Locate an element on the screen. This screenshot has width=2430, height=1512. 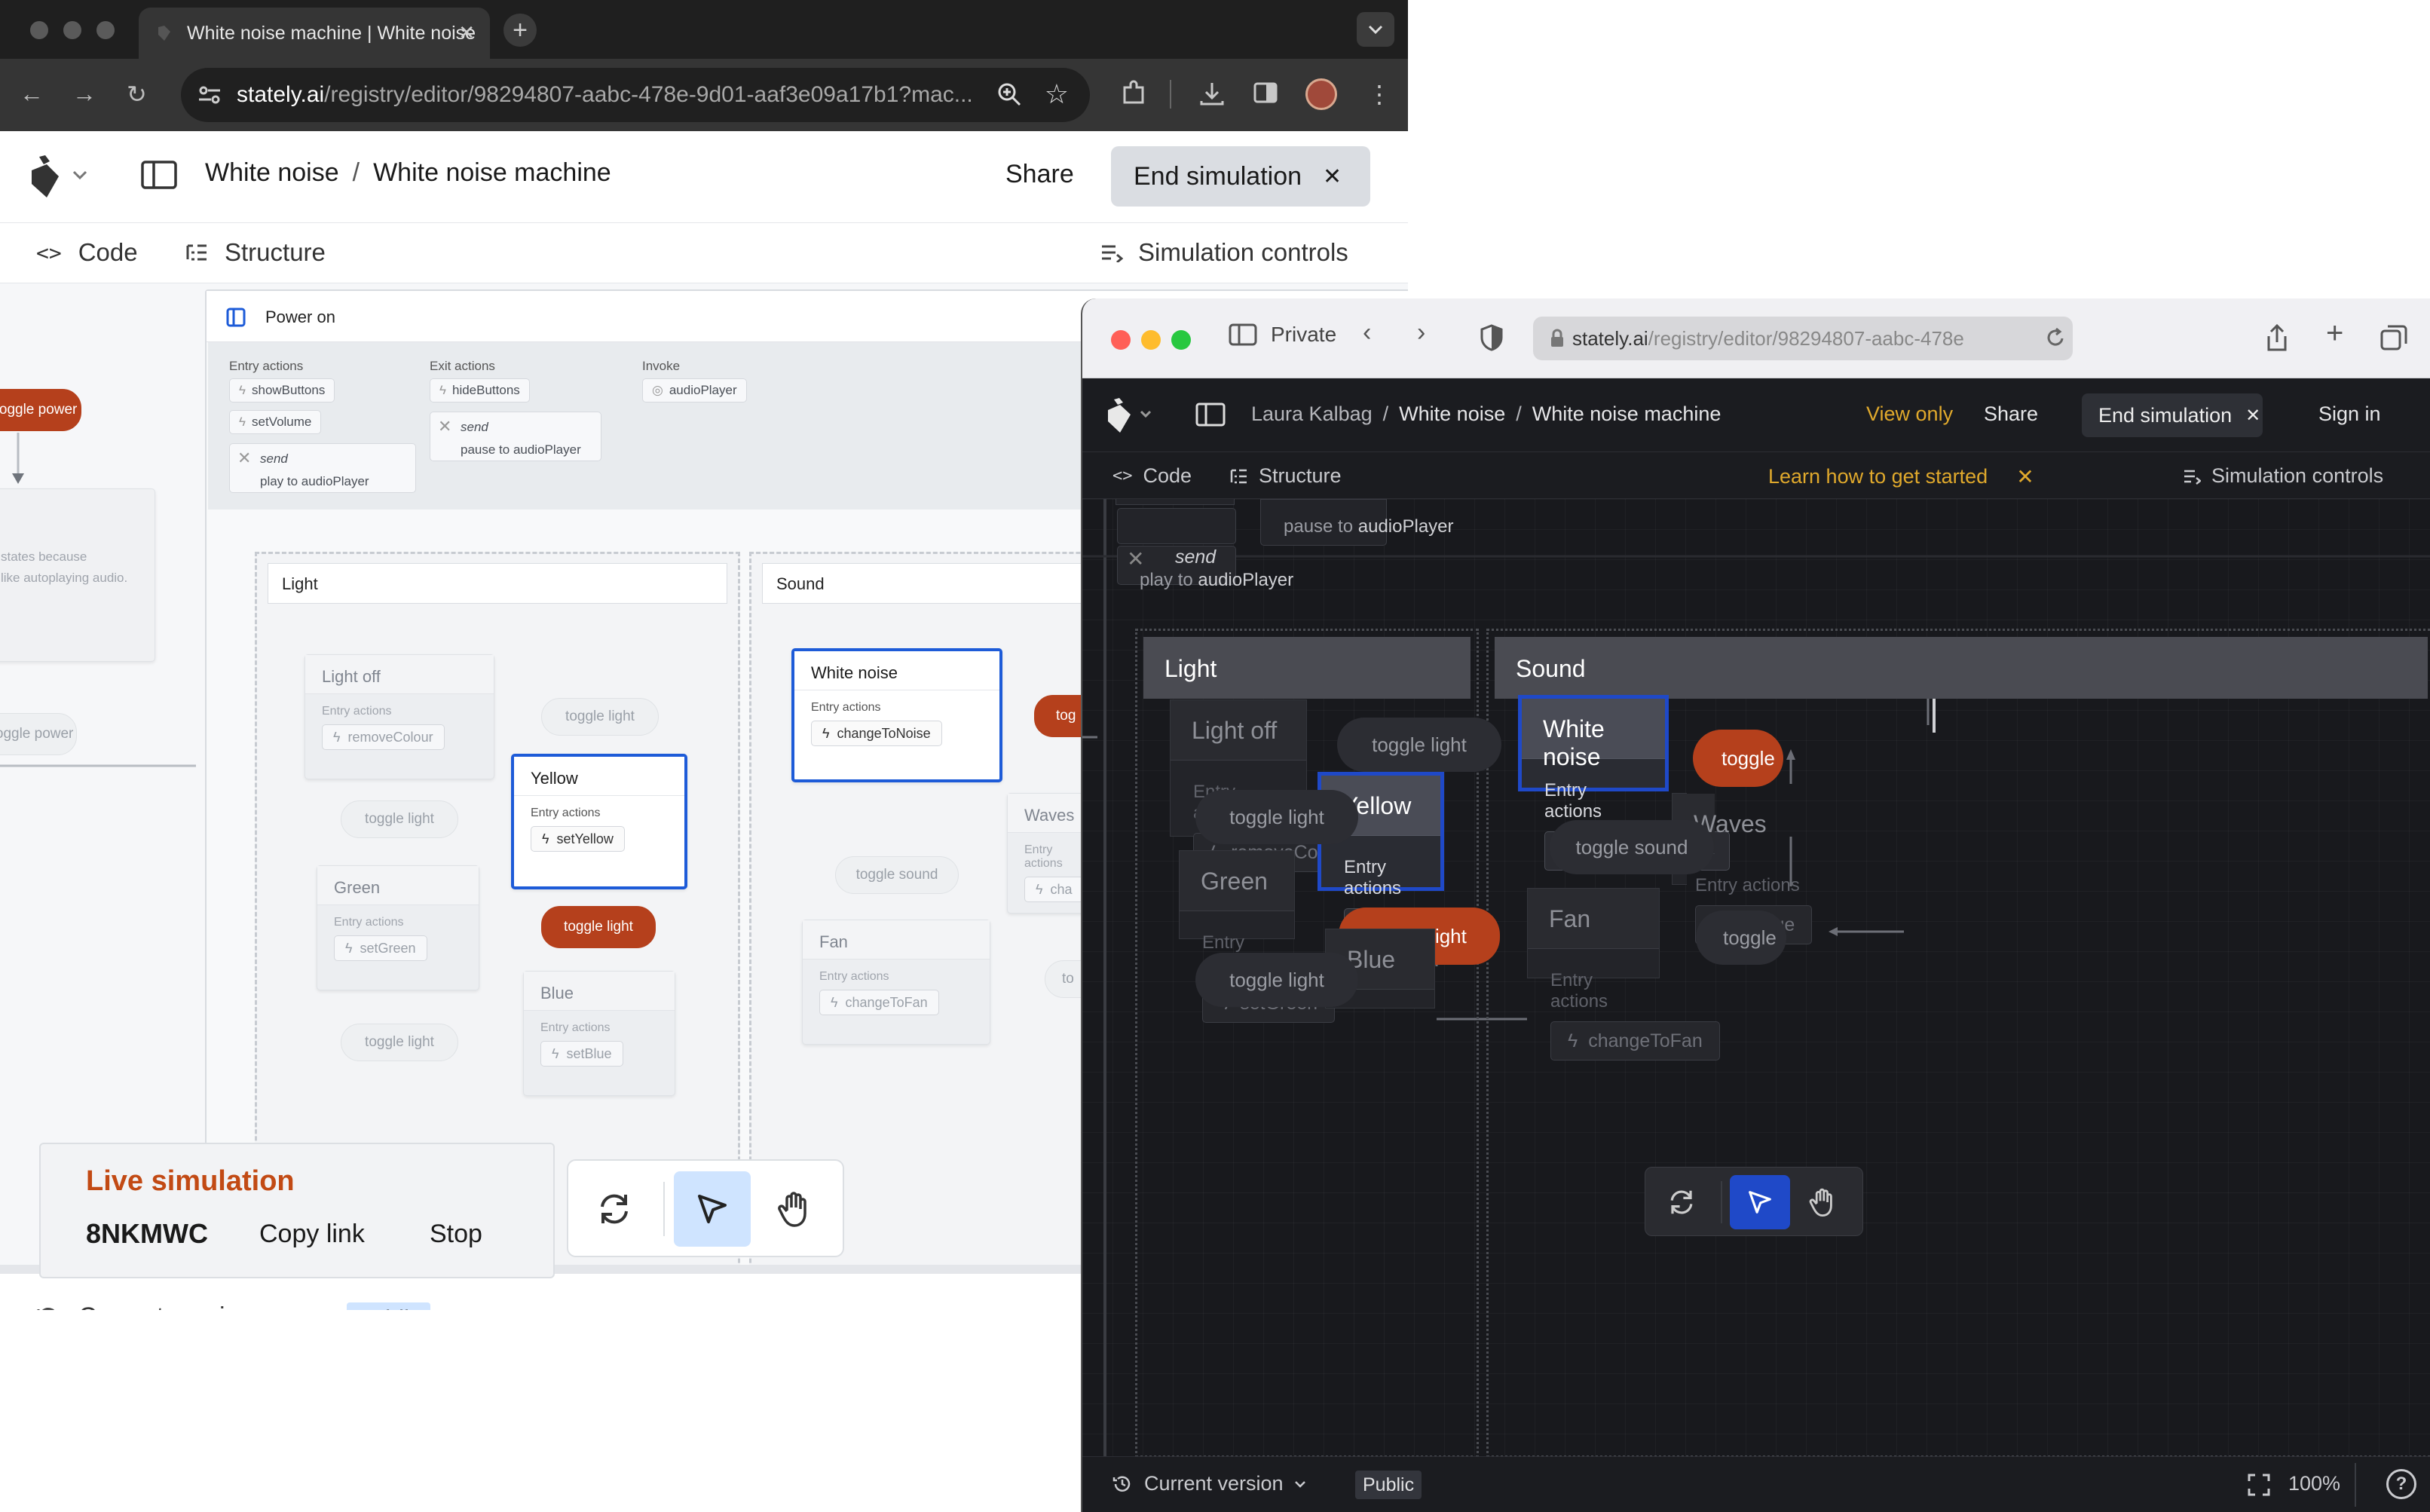
tab-search-button is located at coordinates (1375, 29).